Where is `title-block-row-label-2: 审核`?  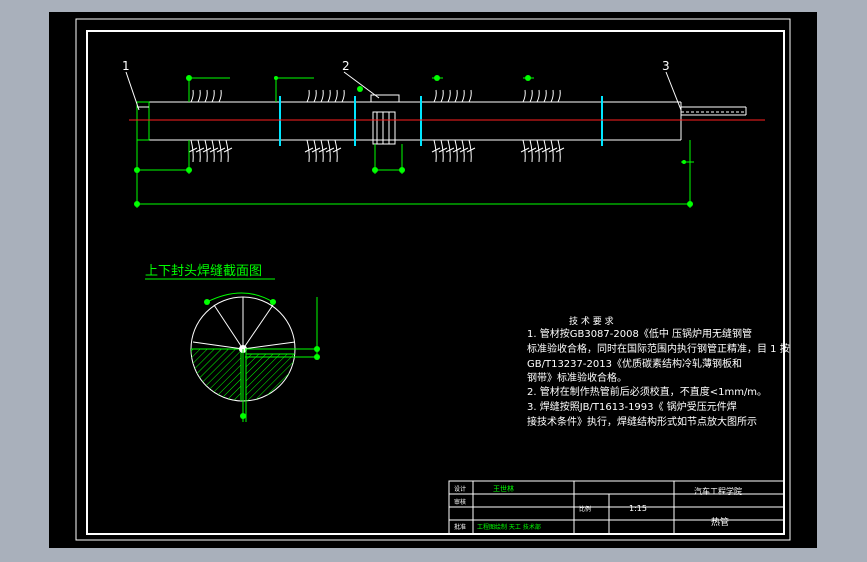
title-block-row-label-2: 审核 is located at coordinates (460, 502).